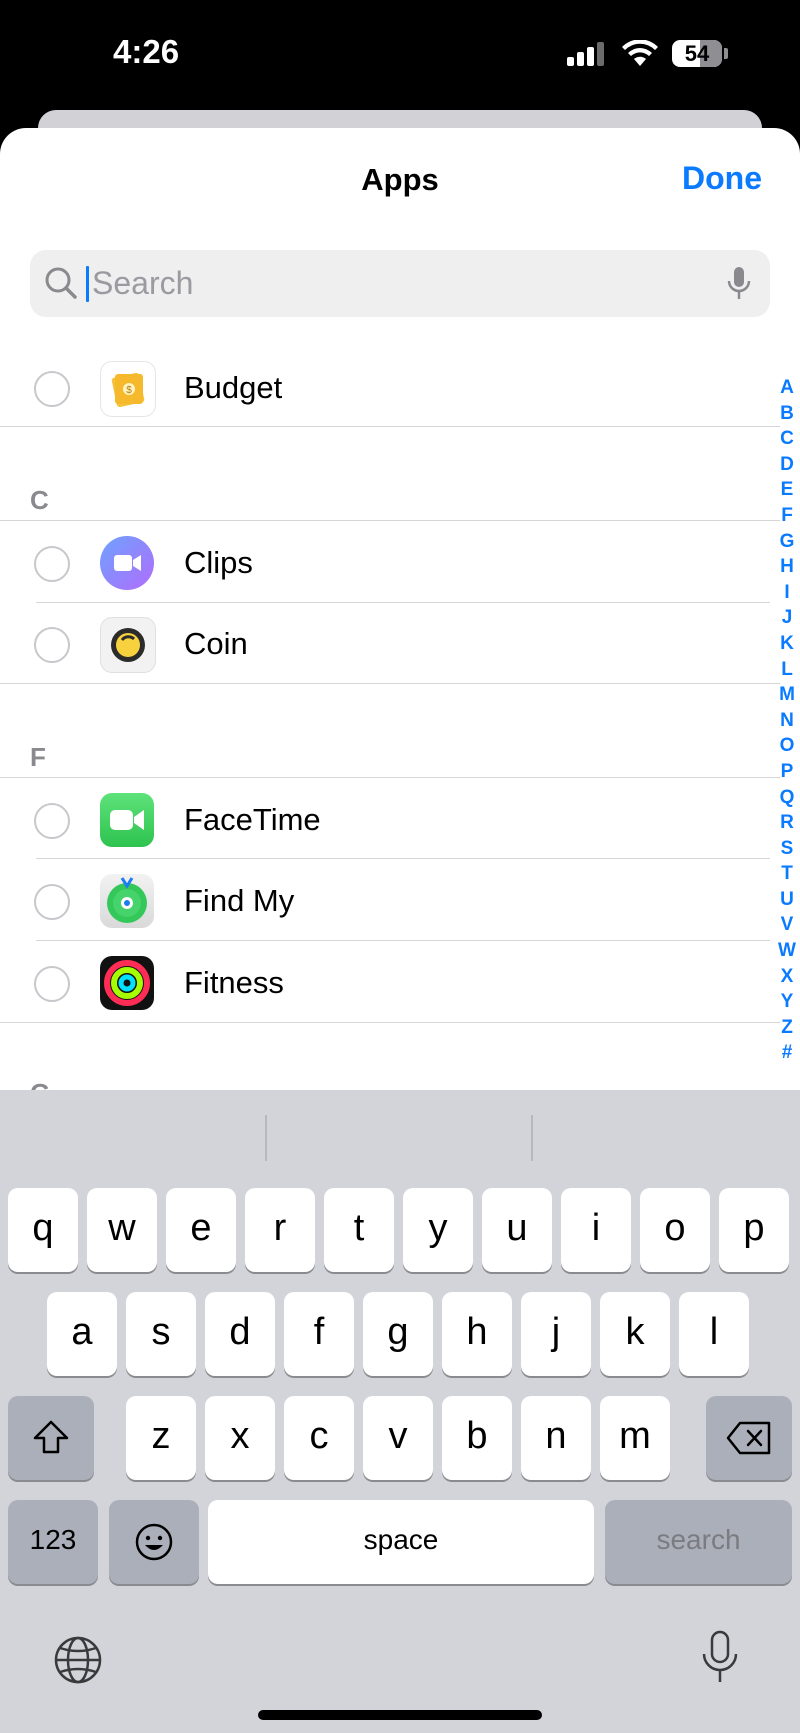 This screenshot has height=1733, width=800. What do you see at coordinates (698, 1542) in the screenshot?
I see `search-key: search` at bounding box center [698, 1542].